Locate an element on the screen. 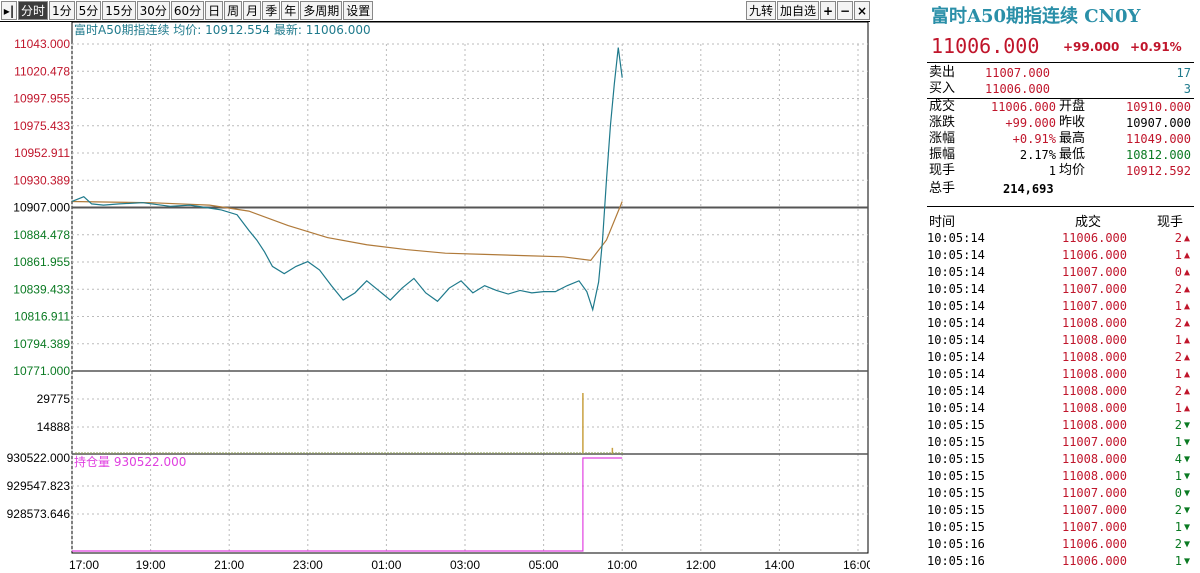  minus-icon: − is located at coordinates (845, 10).